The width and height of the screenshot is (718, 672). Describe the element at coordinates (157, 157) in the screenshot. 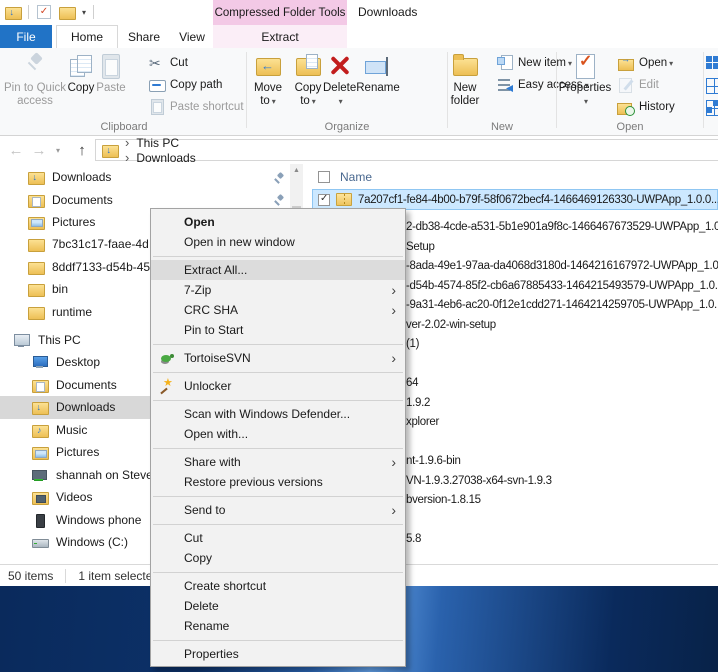

I see `breadcrumb-item: › Downloads` at that location.